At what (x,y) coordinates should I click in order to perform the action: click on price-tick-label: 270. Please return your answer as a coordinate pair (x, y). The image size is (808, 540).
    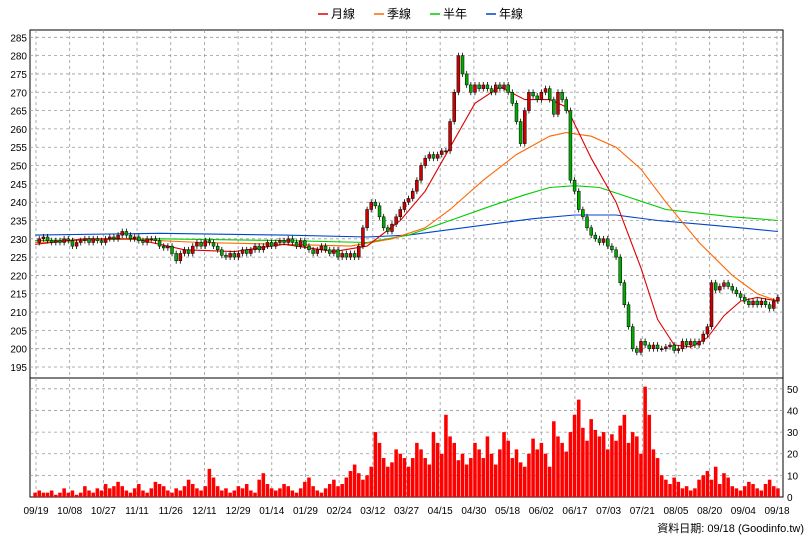
    Looking at the image, I should click on (18, 93).